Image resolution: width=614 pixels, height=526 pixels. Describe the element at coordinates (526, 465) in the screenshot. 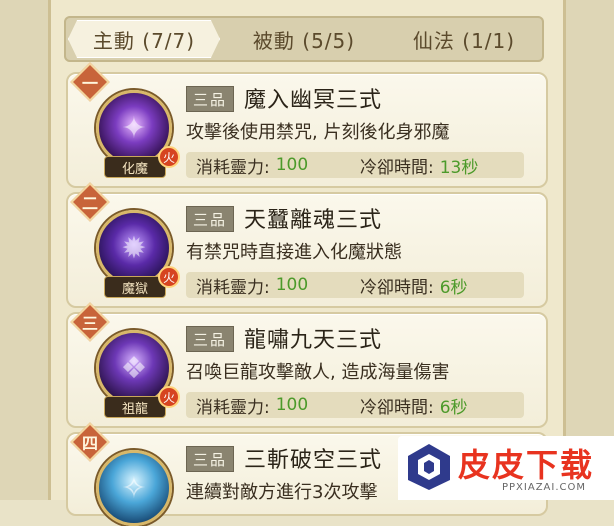

I see `watermark-title: 皮皮下载` at that location.